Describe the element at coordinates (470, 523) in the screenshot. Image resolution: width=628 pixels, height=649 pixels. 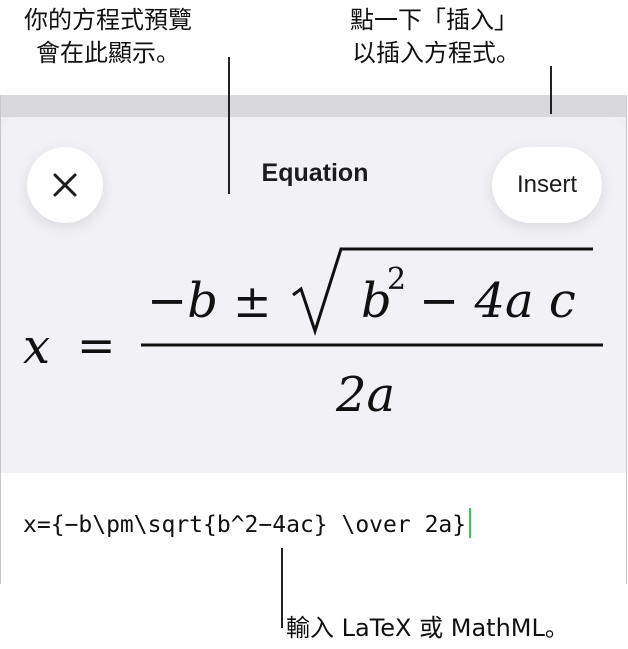
I see `text-cursor` at that location.